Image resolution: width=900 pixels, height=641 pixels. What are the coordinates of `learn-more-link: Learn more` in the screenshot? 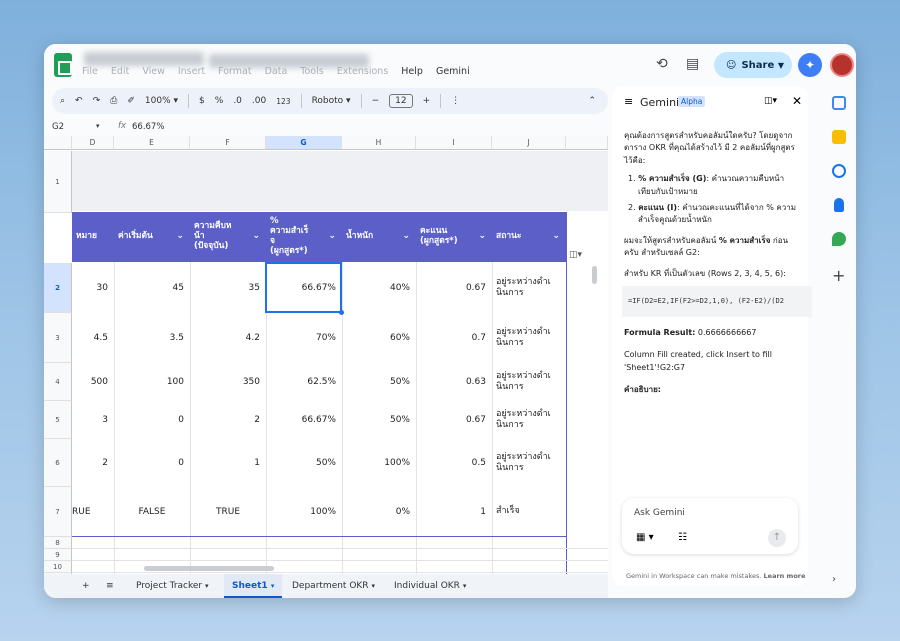 It's located at (785, 576).